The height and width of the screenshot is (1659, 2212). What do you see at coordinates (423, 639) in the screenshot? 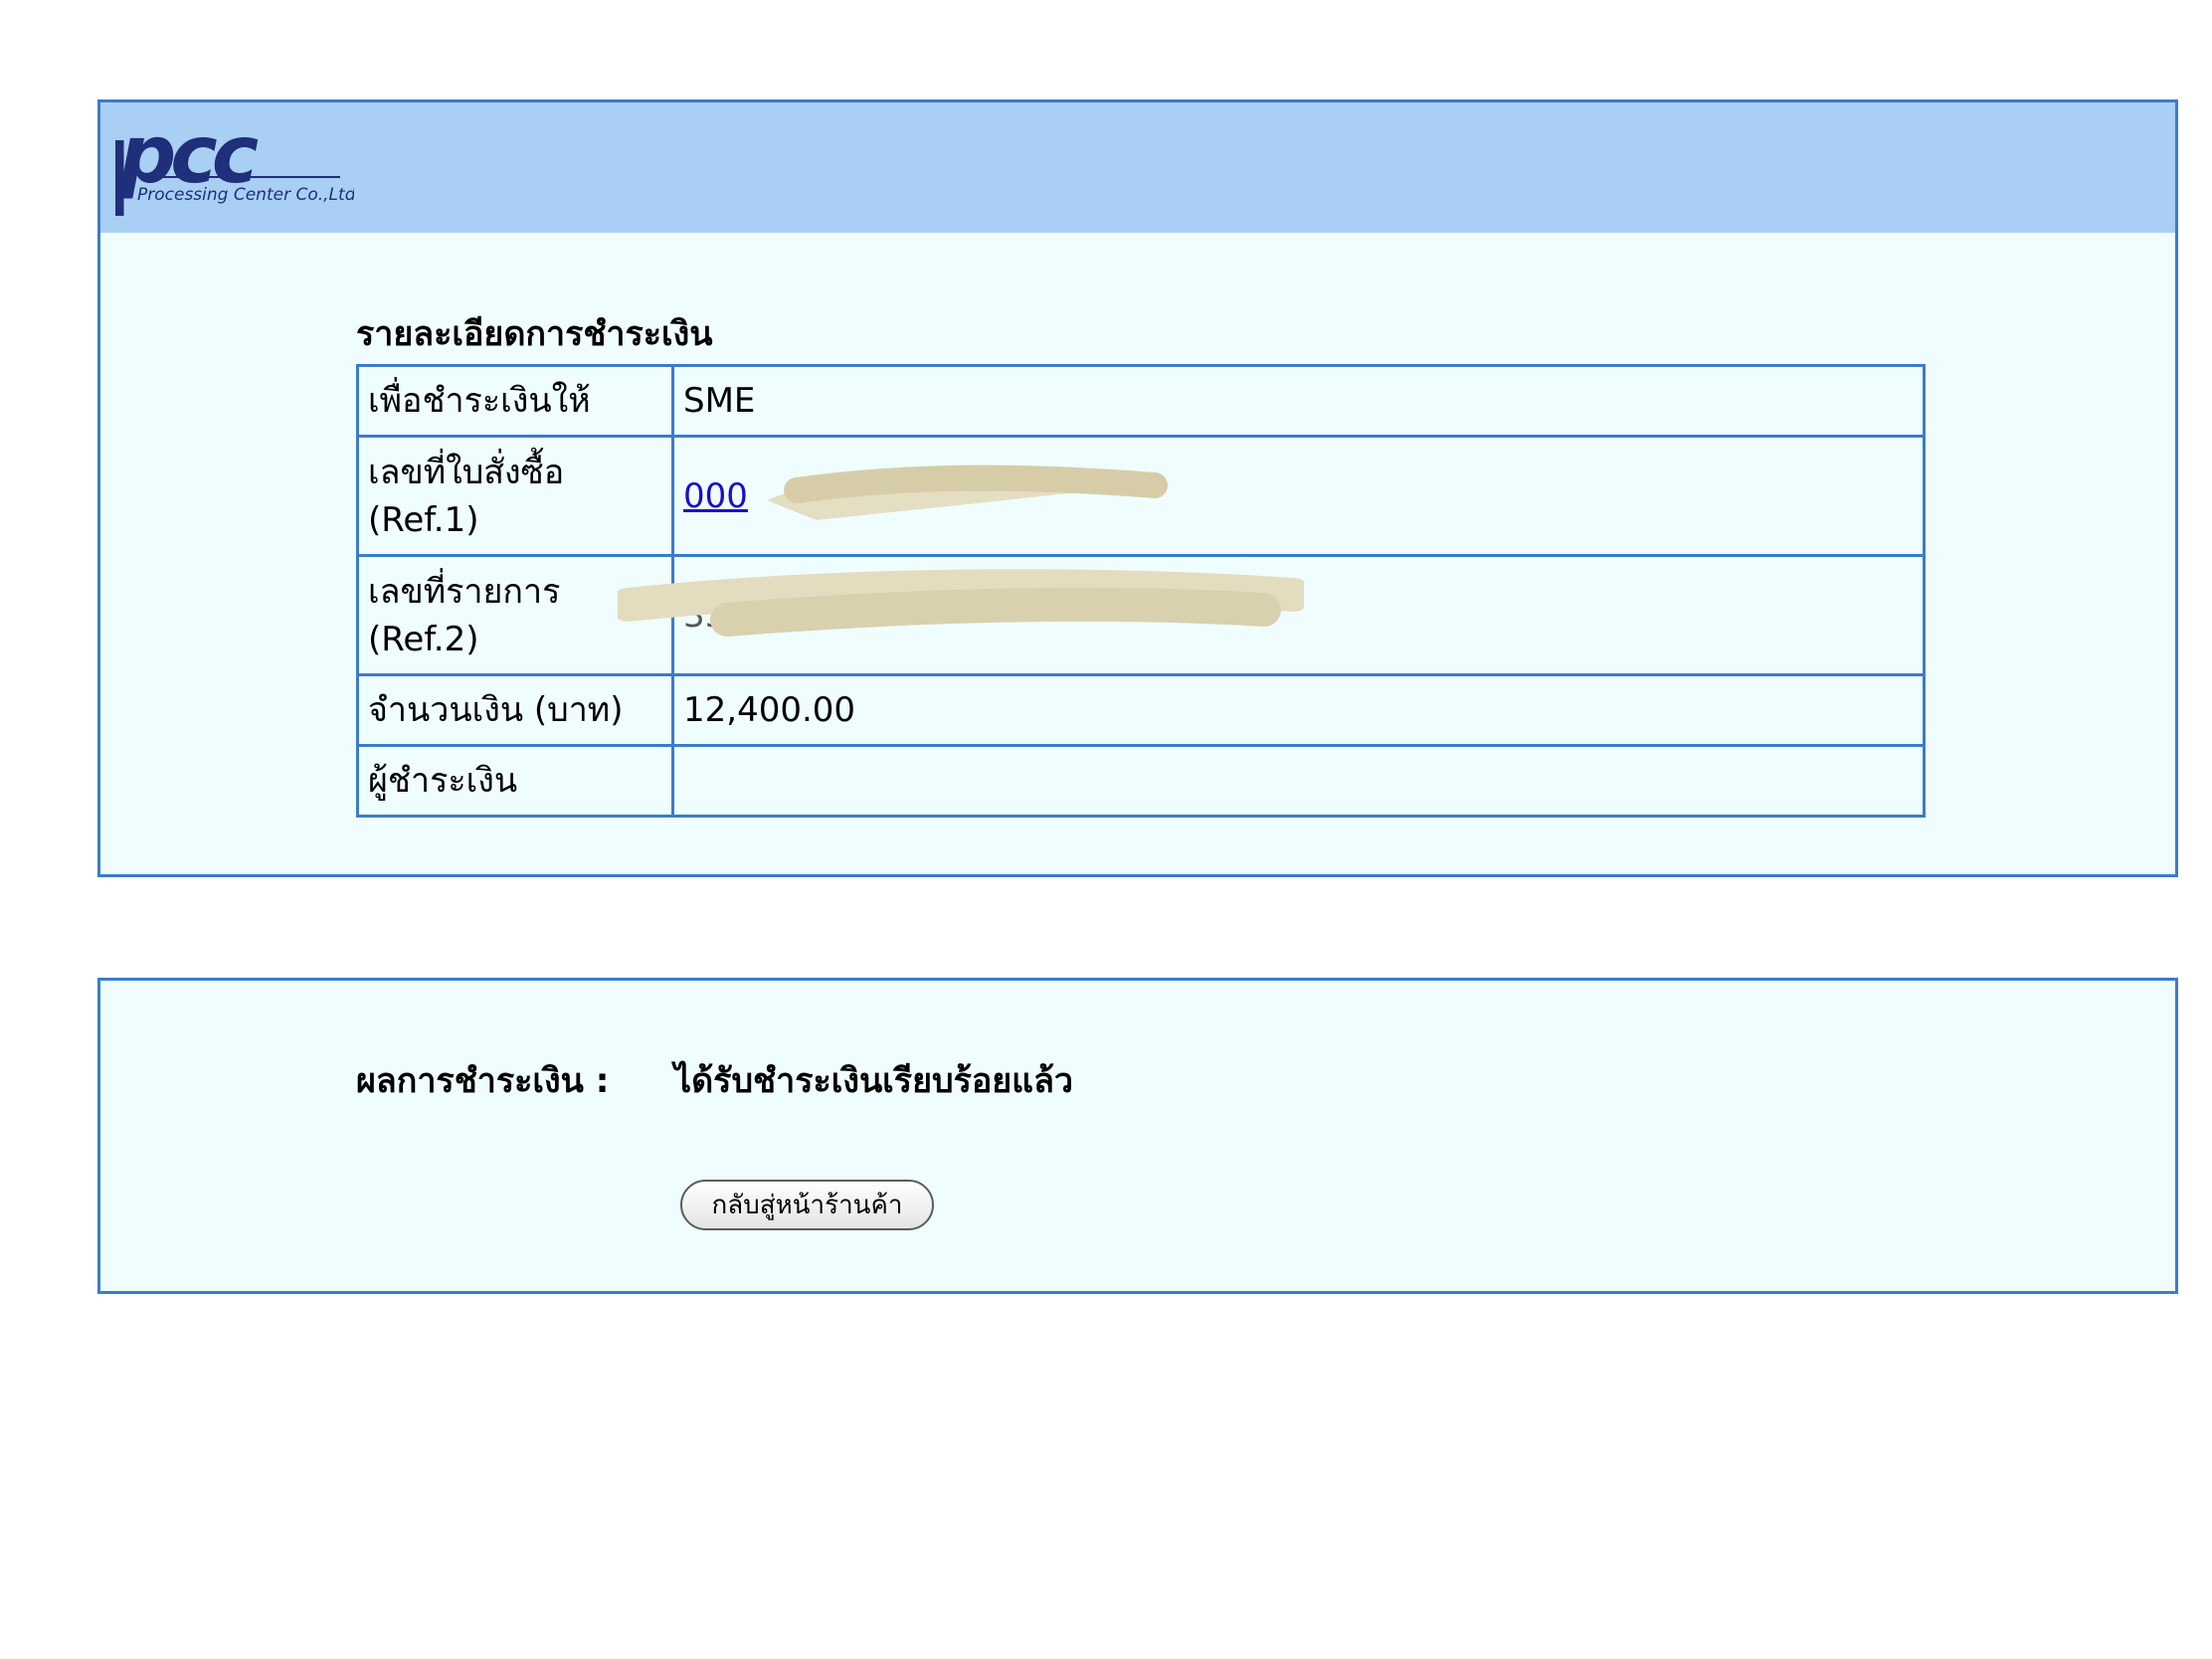
I see `transaction-number-label-line2: (Ref.2)` at bounding box center [423, 639].